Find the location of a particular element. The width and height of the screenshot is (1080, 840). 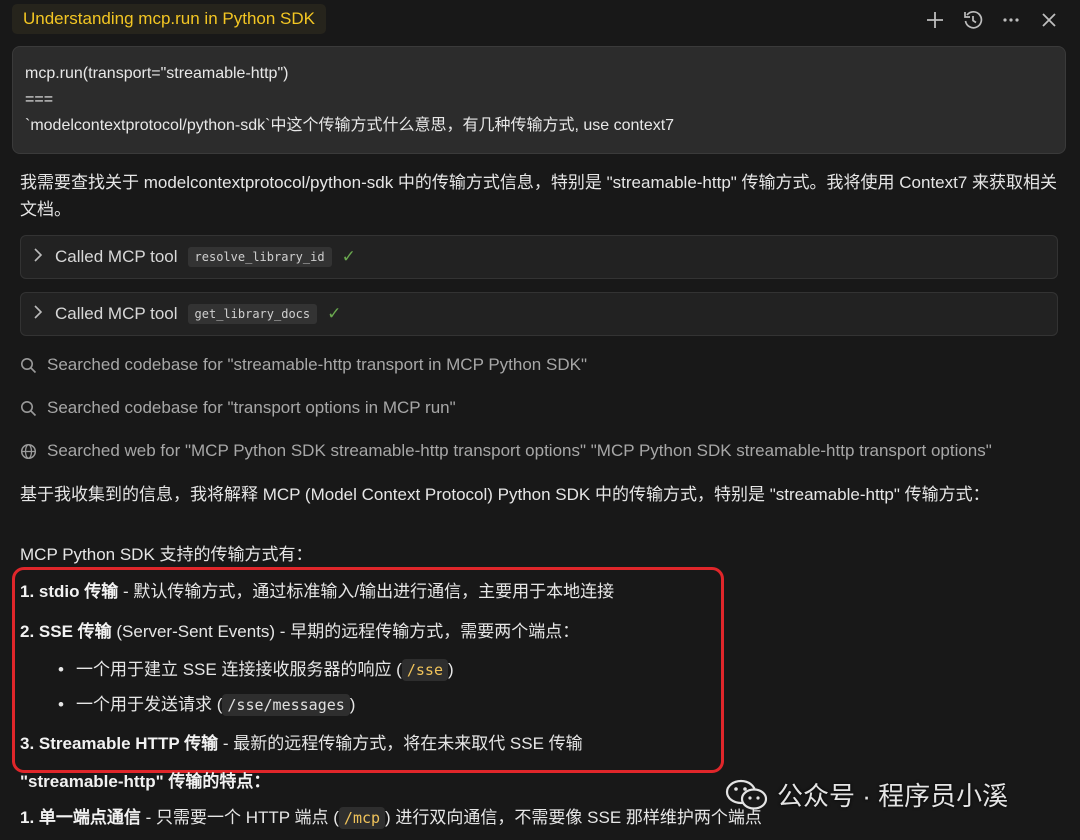

globe-icon is located at coordinates (33, 451).